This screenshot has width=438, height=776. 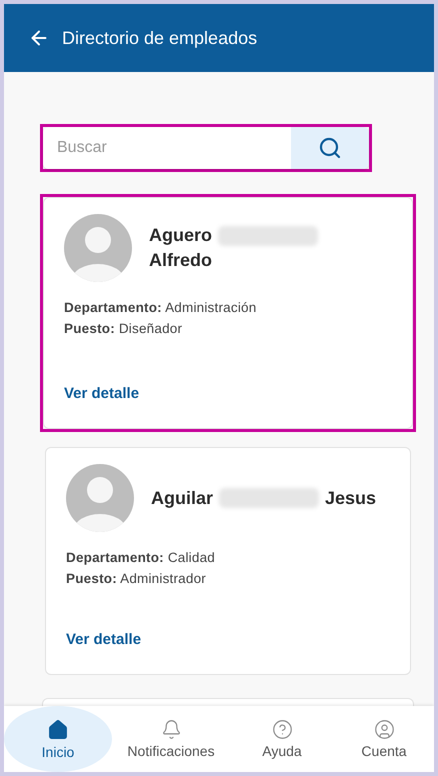 I want to click on nav-tab: Inicio, so click(x=58, y=739).